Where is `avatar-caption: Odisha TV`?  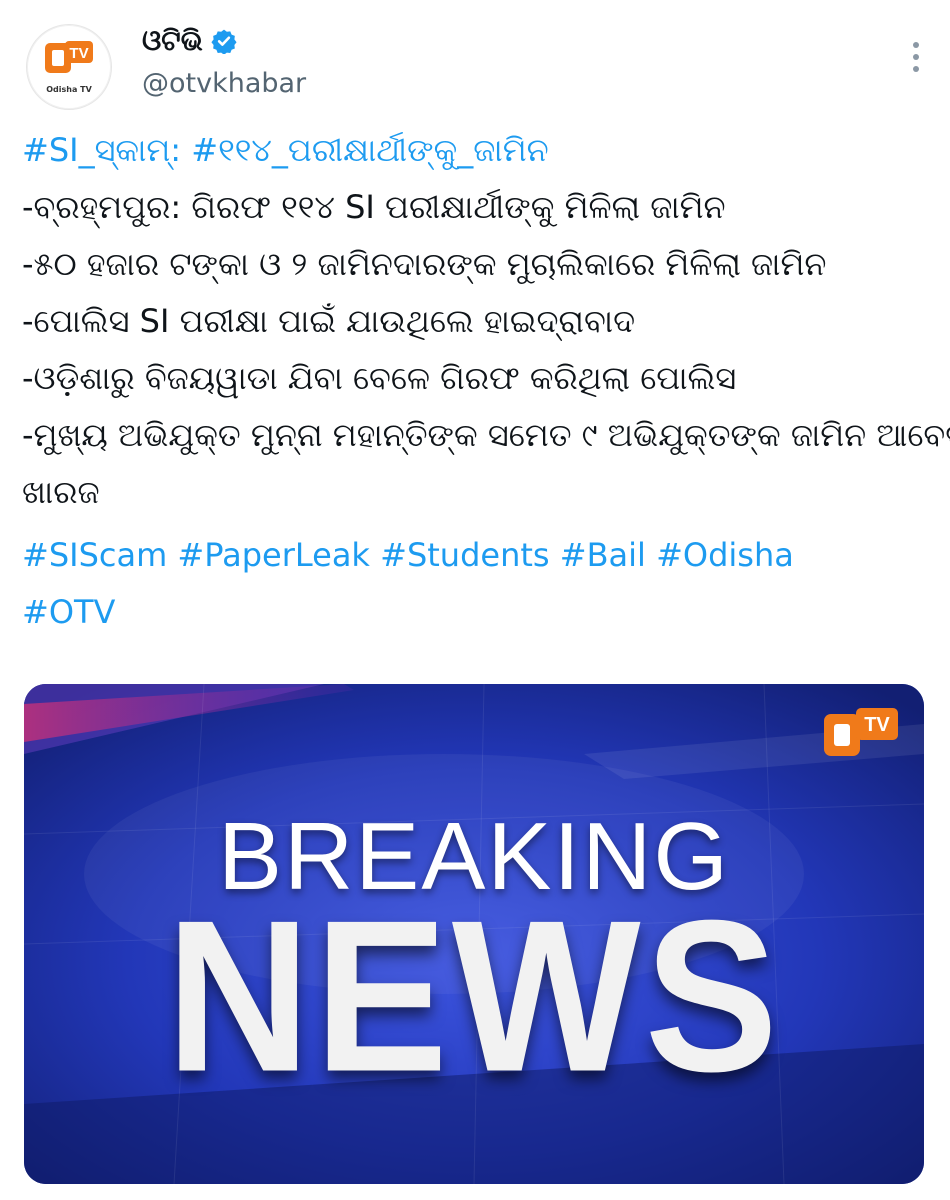 avatar-caption: Odisha TV is located at coordinates (69, 89).